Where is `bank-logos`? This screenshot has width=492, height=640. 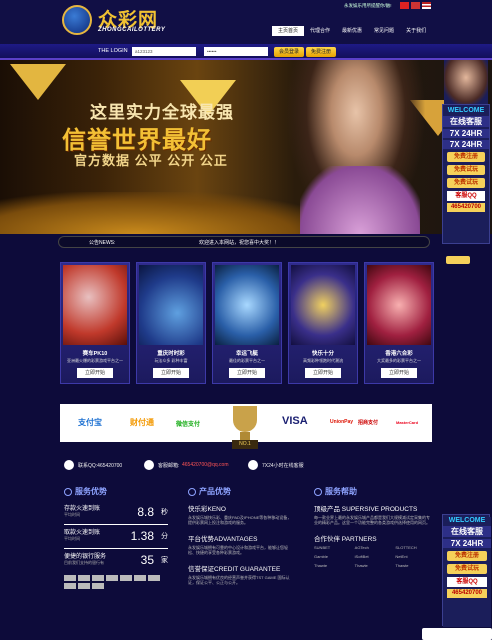 bank-logos is located at coordinates (116, 582).